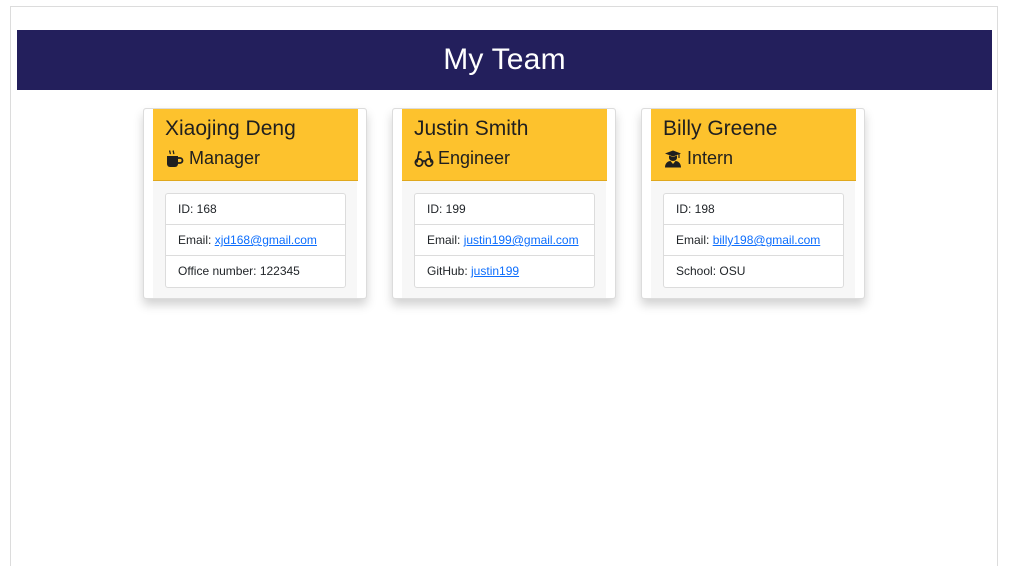 The width and height of the screenshot is (1009, 566). I want to click on office-number: Office number: 122345, so click(239, 271).